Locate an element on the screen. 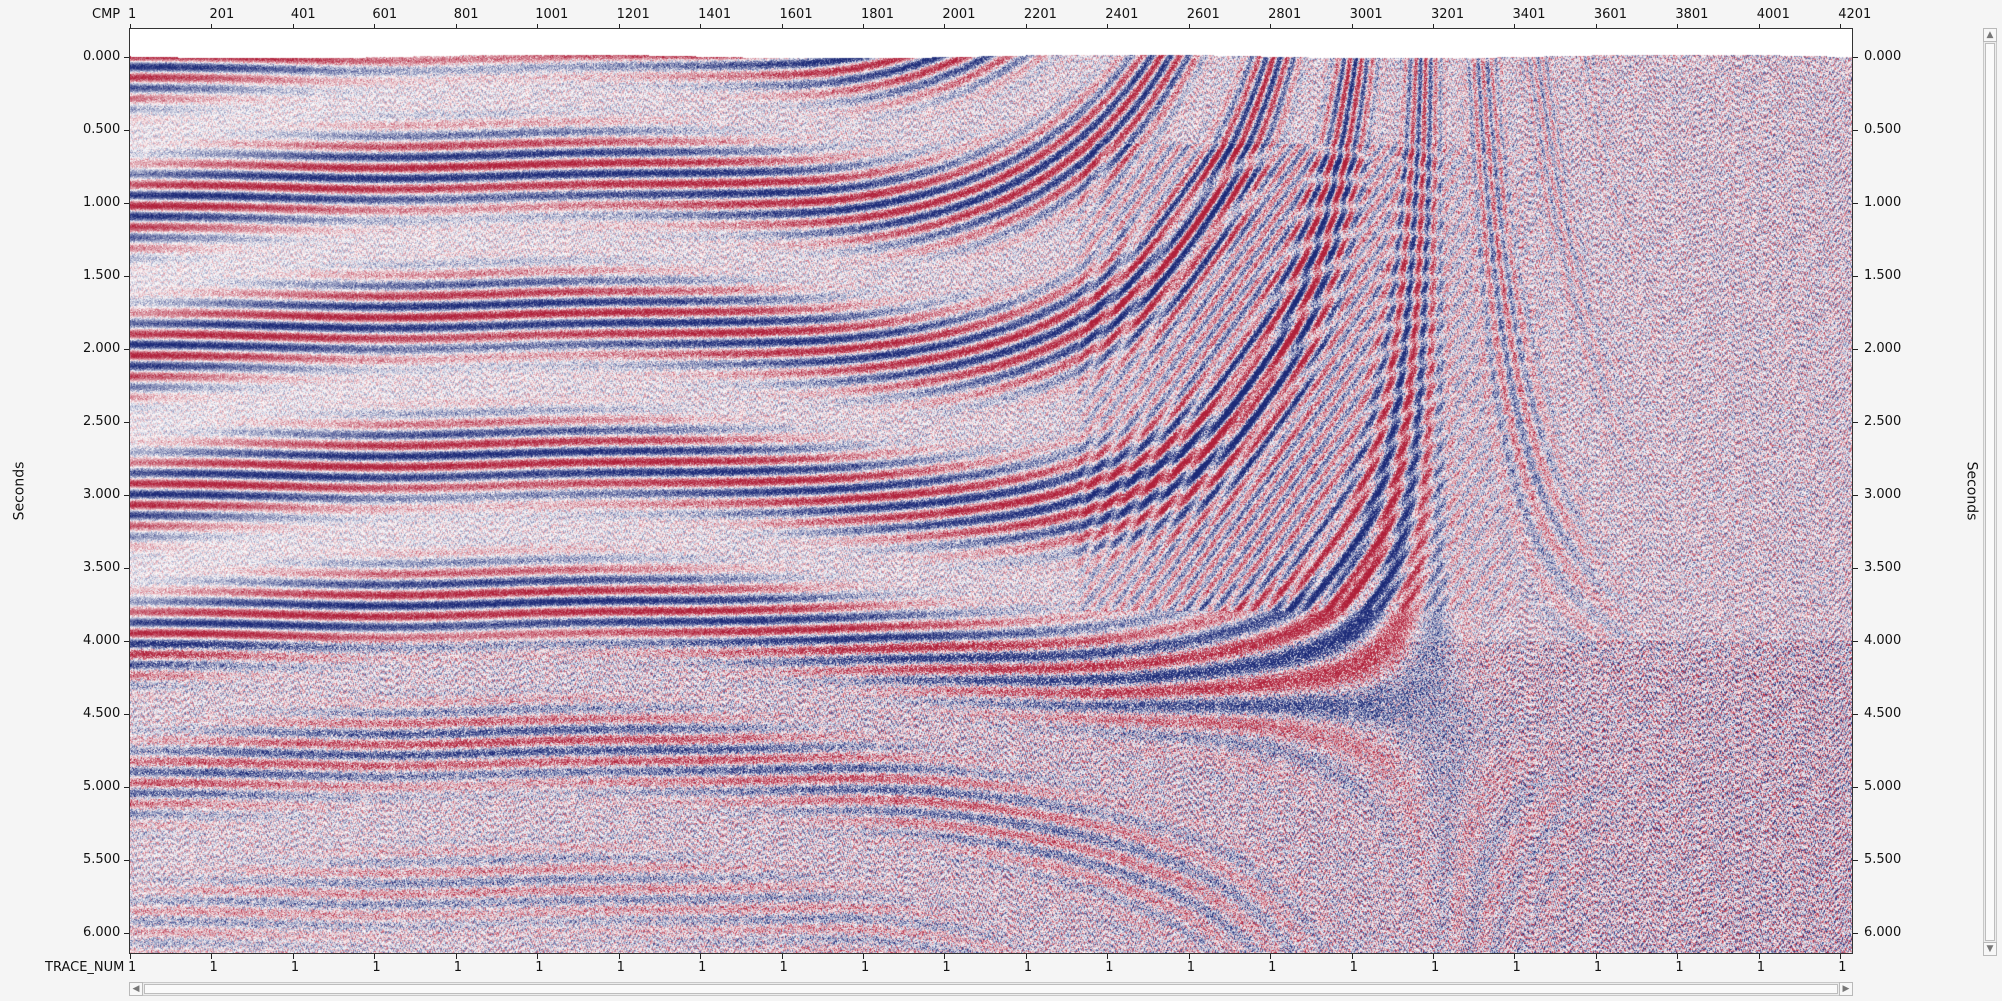 The image size is (2002, 1001). cmp-tick-label: 401 is located at coordinates (303, 14).